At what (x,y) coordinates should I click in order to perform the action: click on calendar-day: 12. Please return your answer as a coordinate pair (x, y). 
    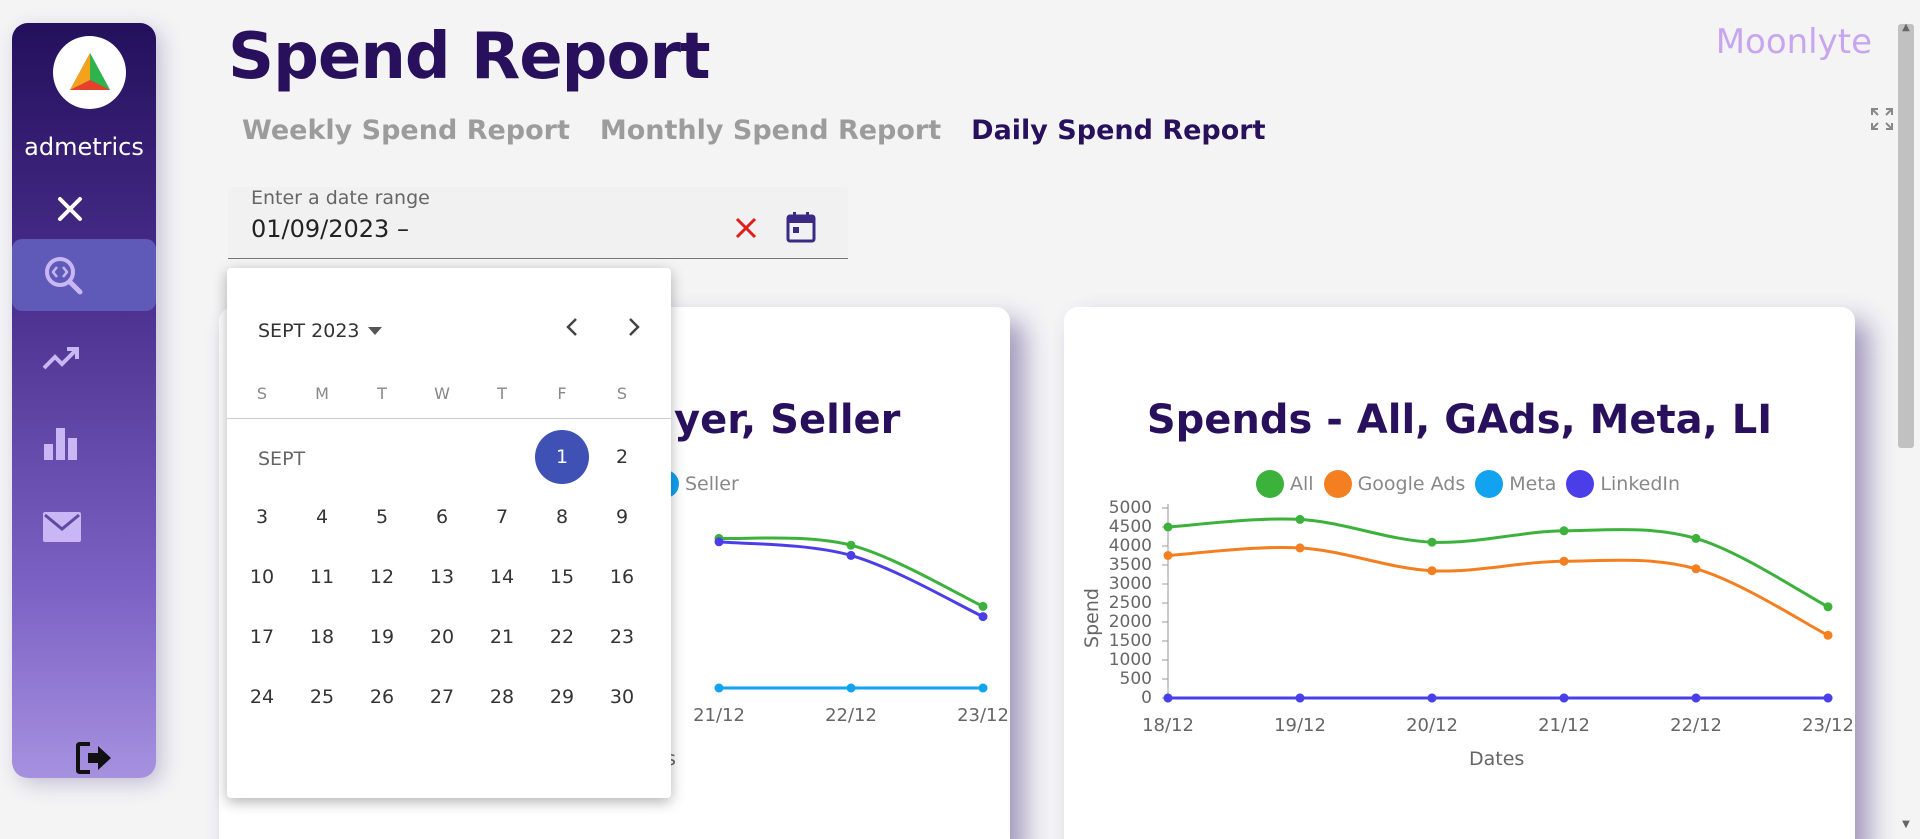
    Looking at the image, I should click on (382, 577).